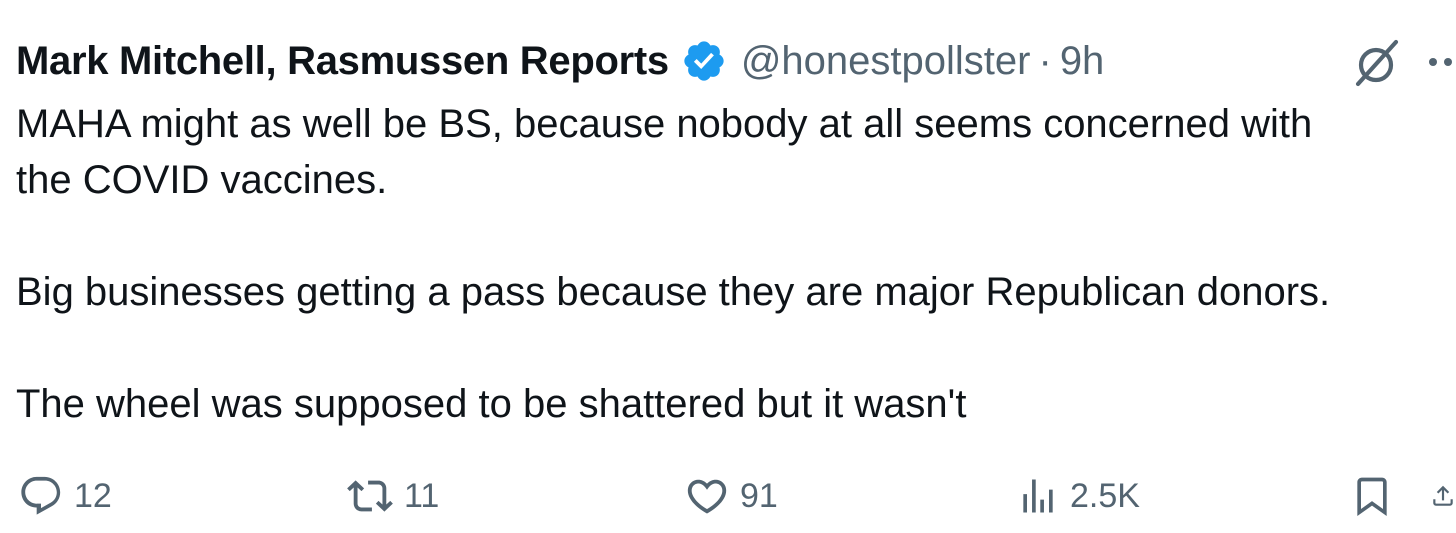  I want to click on like-button: 91, so click(731, 496).